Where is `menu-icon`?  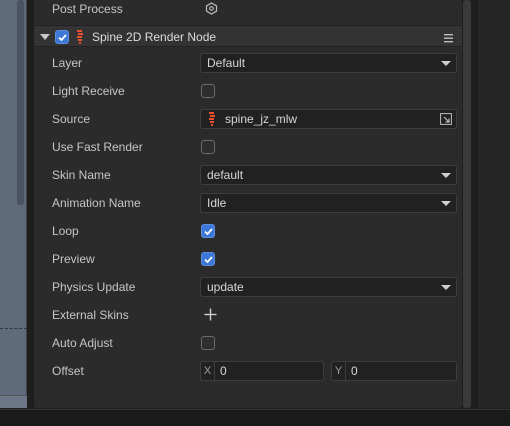 menu-icon is located at coordinates (448, 39).